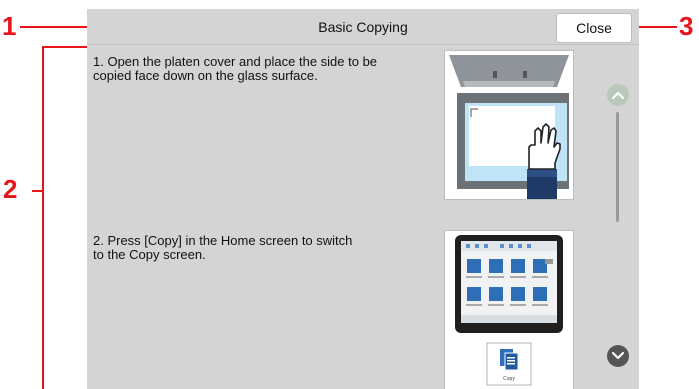 This screenshot has height=389, width=699. Describe the element at coordinates (9, 26) in the screenshot. I see `callout-number-1: 1` at that location.